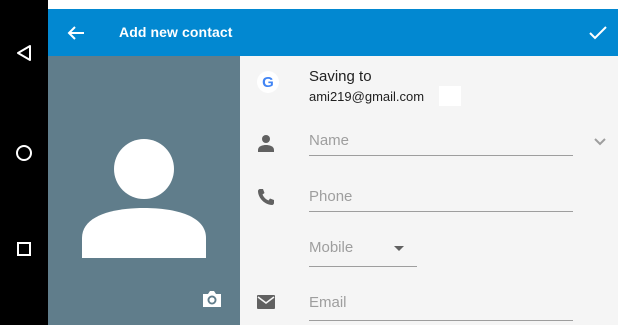 Image resolution: width=618 pixels, height=325 pixels. I want to click on system-back-button, so click(24, 53).